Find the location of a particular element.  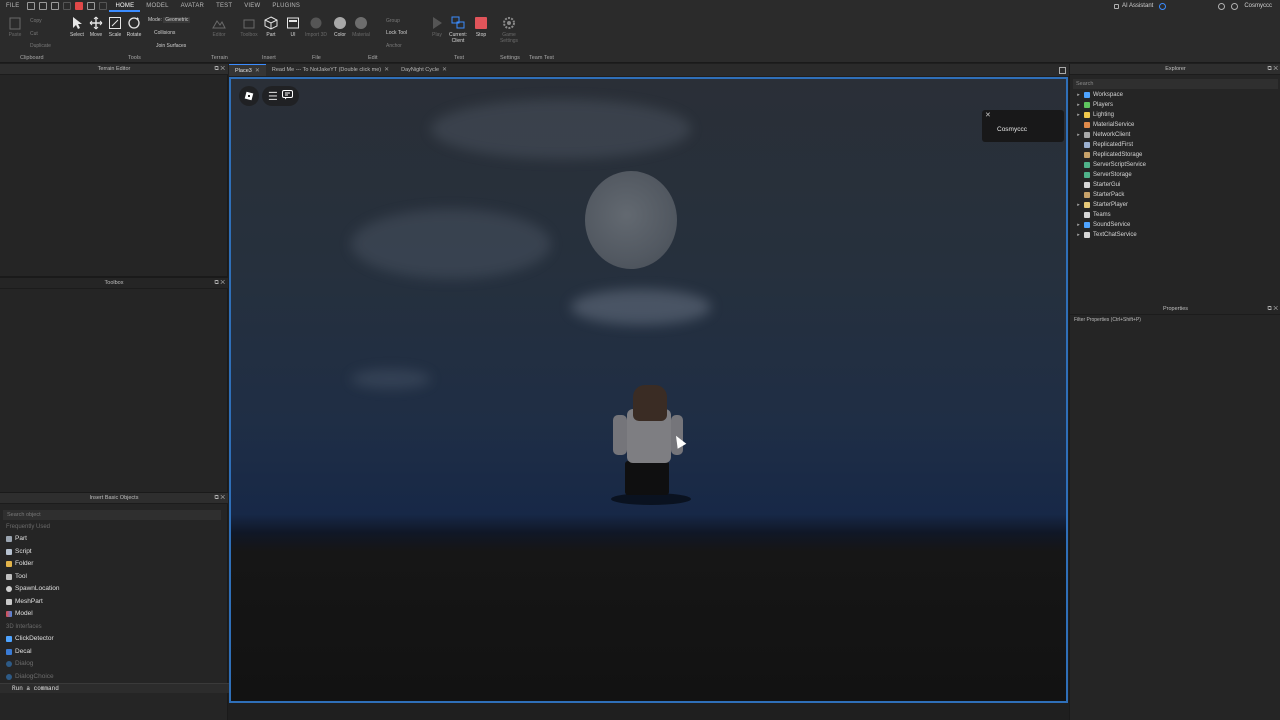

part-button: Part is located at coordinates (271, 27).